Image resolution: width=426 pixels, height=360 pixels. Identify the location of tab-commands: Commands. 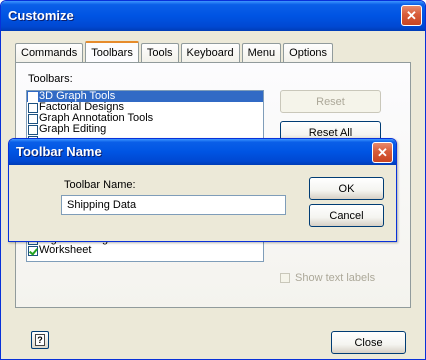
(49, 52).